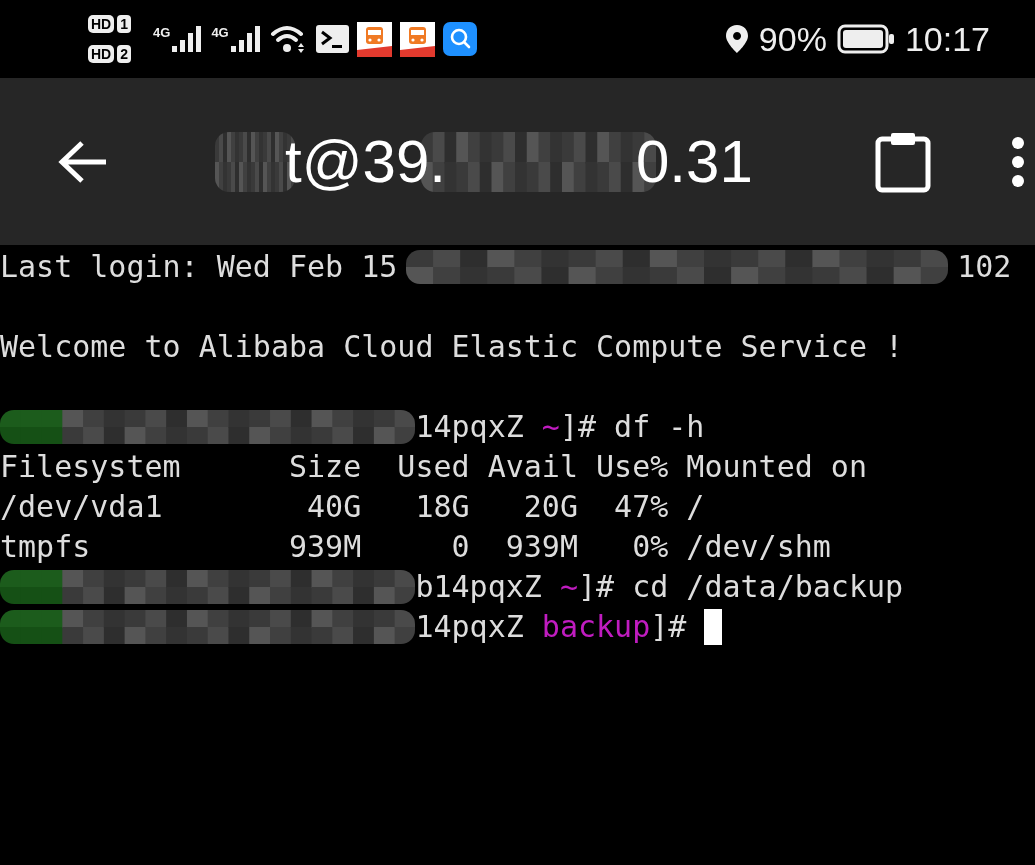  Describe the element at coordinates (332, 39) in the screenshot. I see `terminal-app-icon` at that location.